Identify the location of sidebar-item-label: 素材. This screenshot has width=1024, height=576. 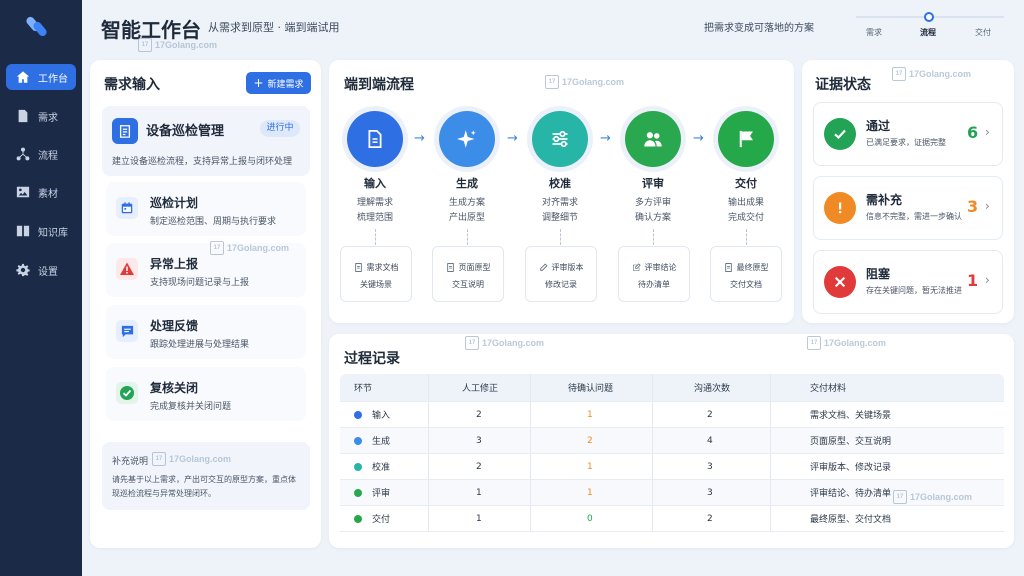
(48, 194).